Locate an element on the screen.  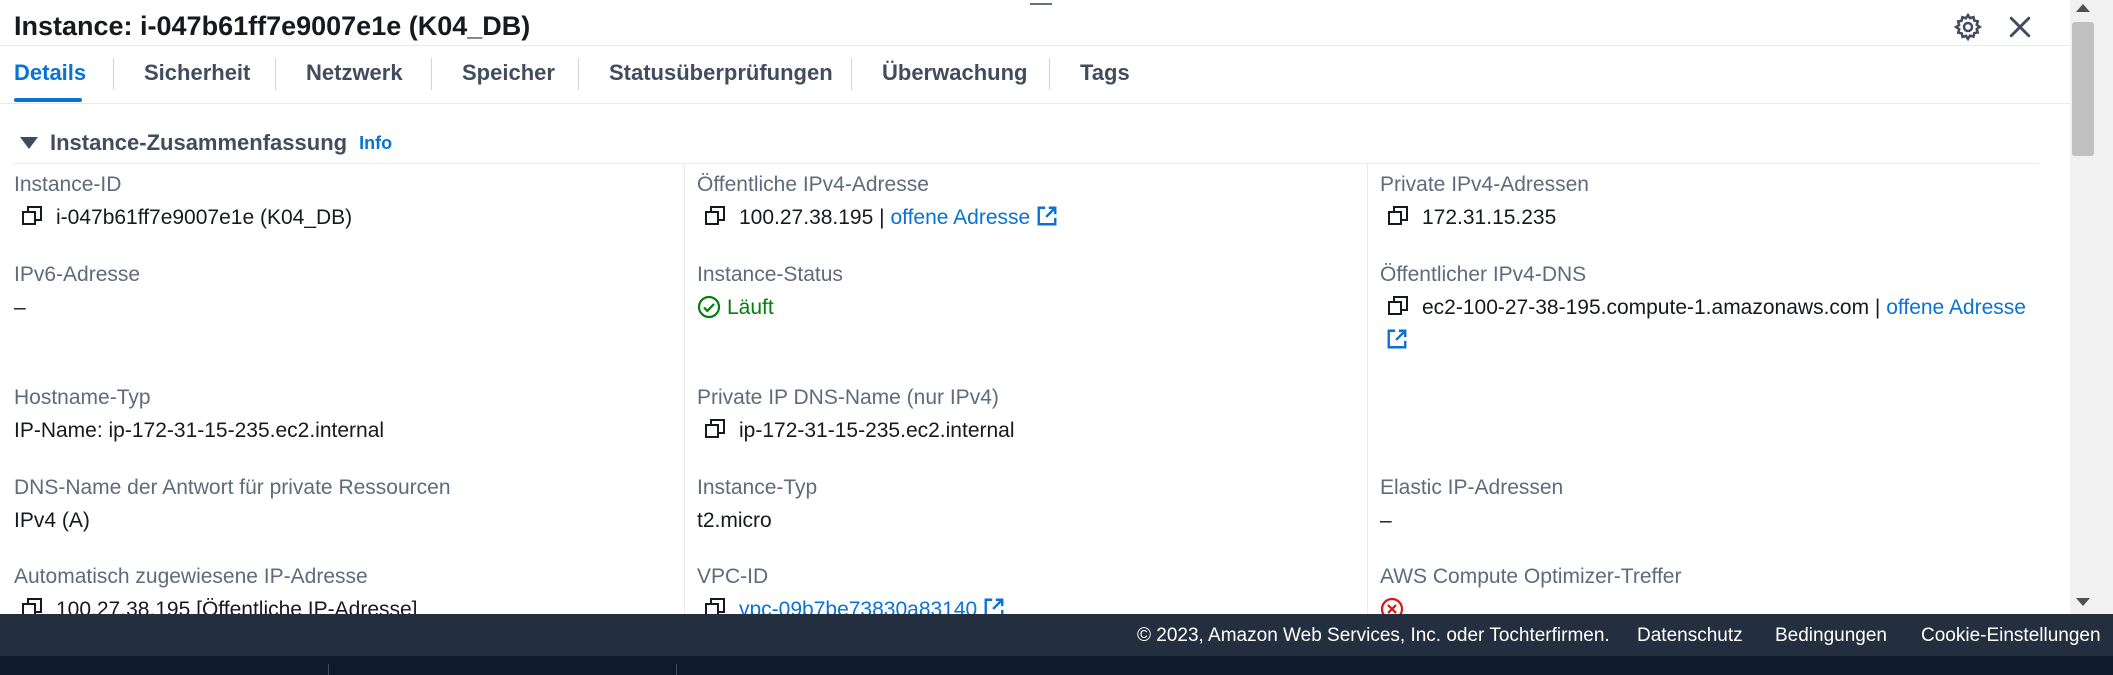
page-title: Instance: i-047b61ff7e9007e1e (K04_DB) is located at coordinates (272, 26).